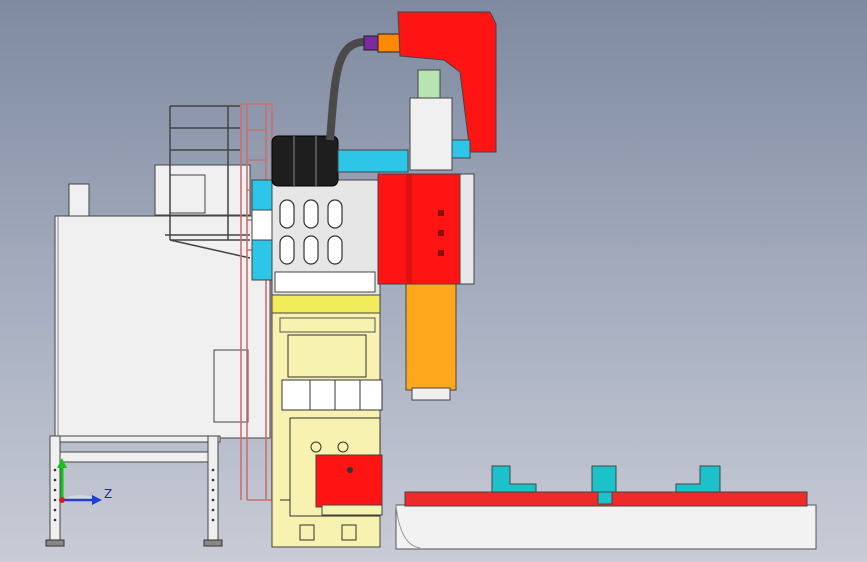 Image resolution: width=867 pixels, height=562 pixels. Describe the element at coordinates (162, 311) in the screenshot. I see `electrical-cabinet` at that location.